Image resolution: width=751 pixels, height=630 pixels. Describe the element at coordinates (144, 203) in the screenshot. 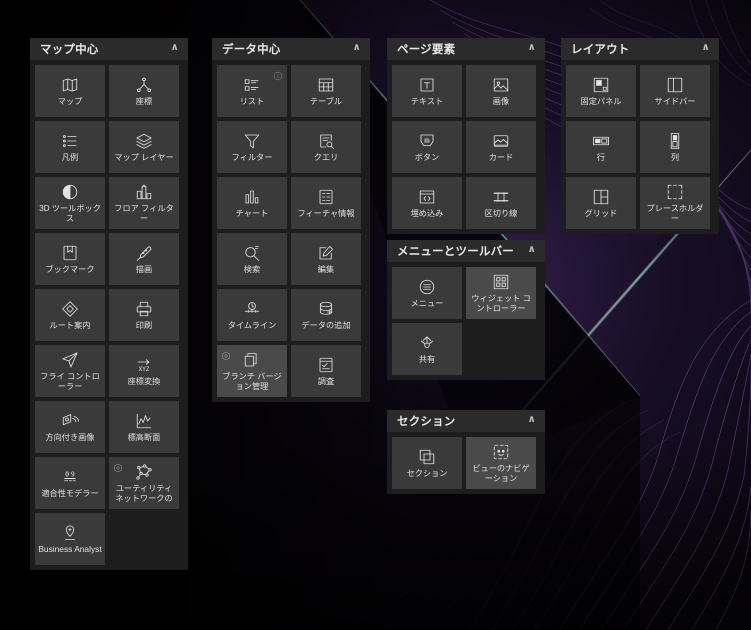

I see `tile-floor-filter-icon: フロア フィルター` at that location.